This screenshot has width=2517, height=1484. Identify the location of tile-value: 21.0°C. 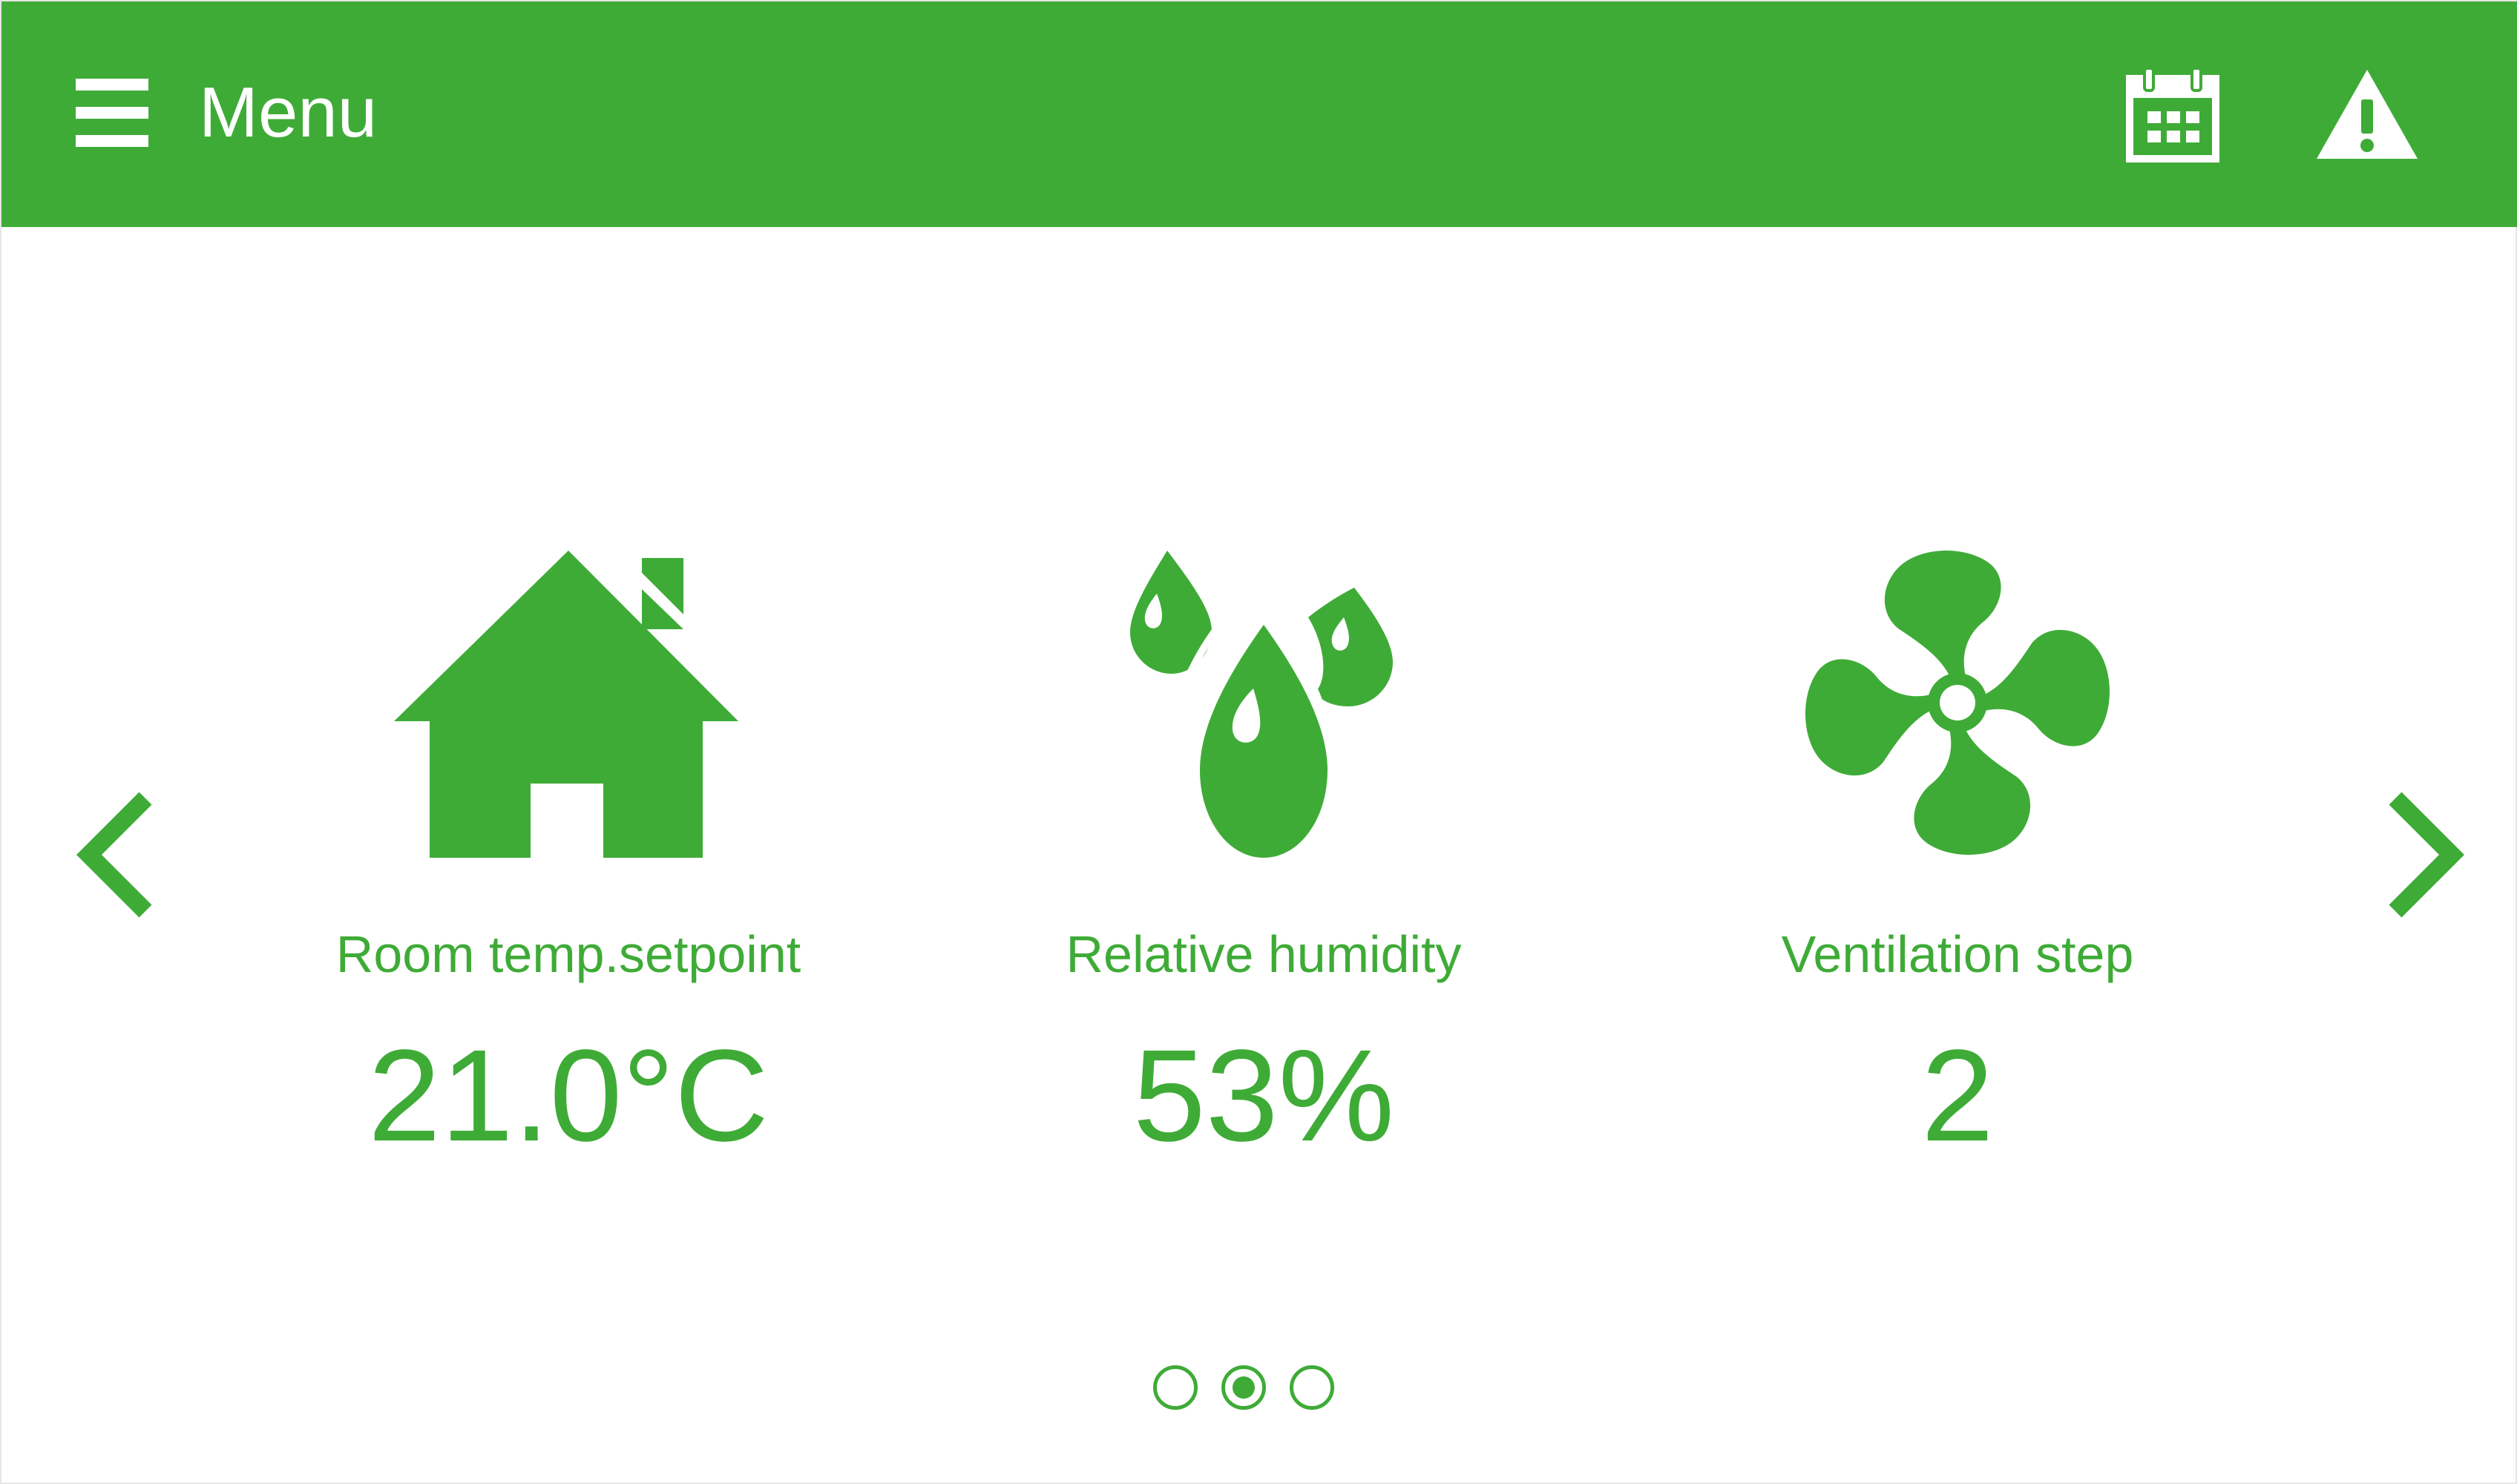
(568, 1096).